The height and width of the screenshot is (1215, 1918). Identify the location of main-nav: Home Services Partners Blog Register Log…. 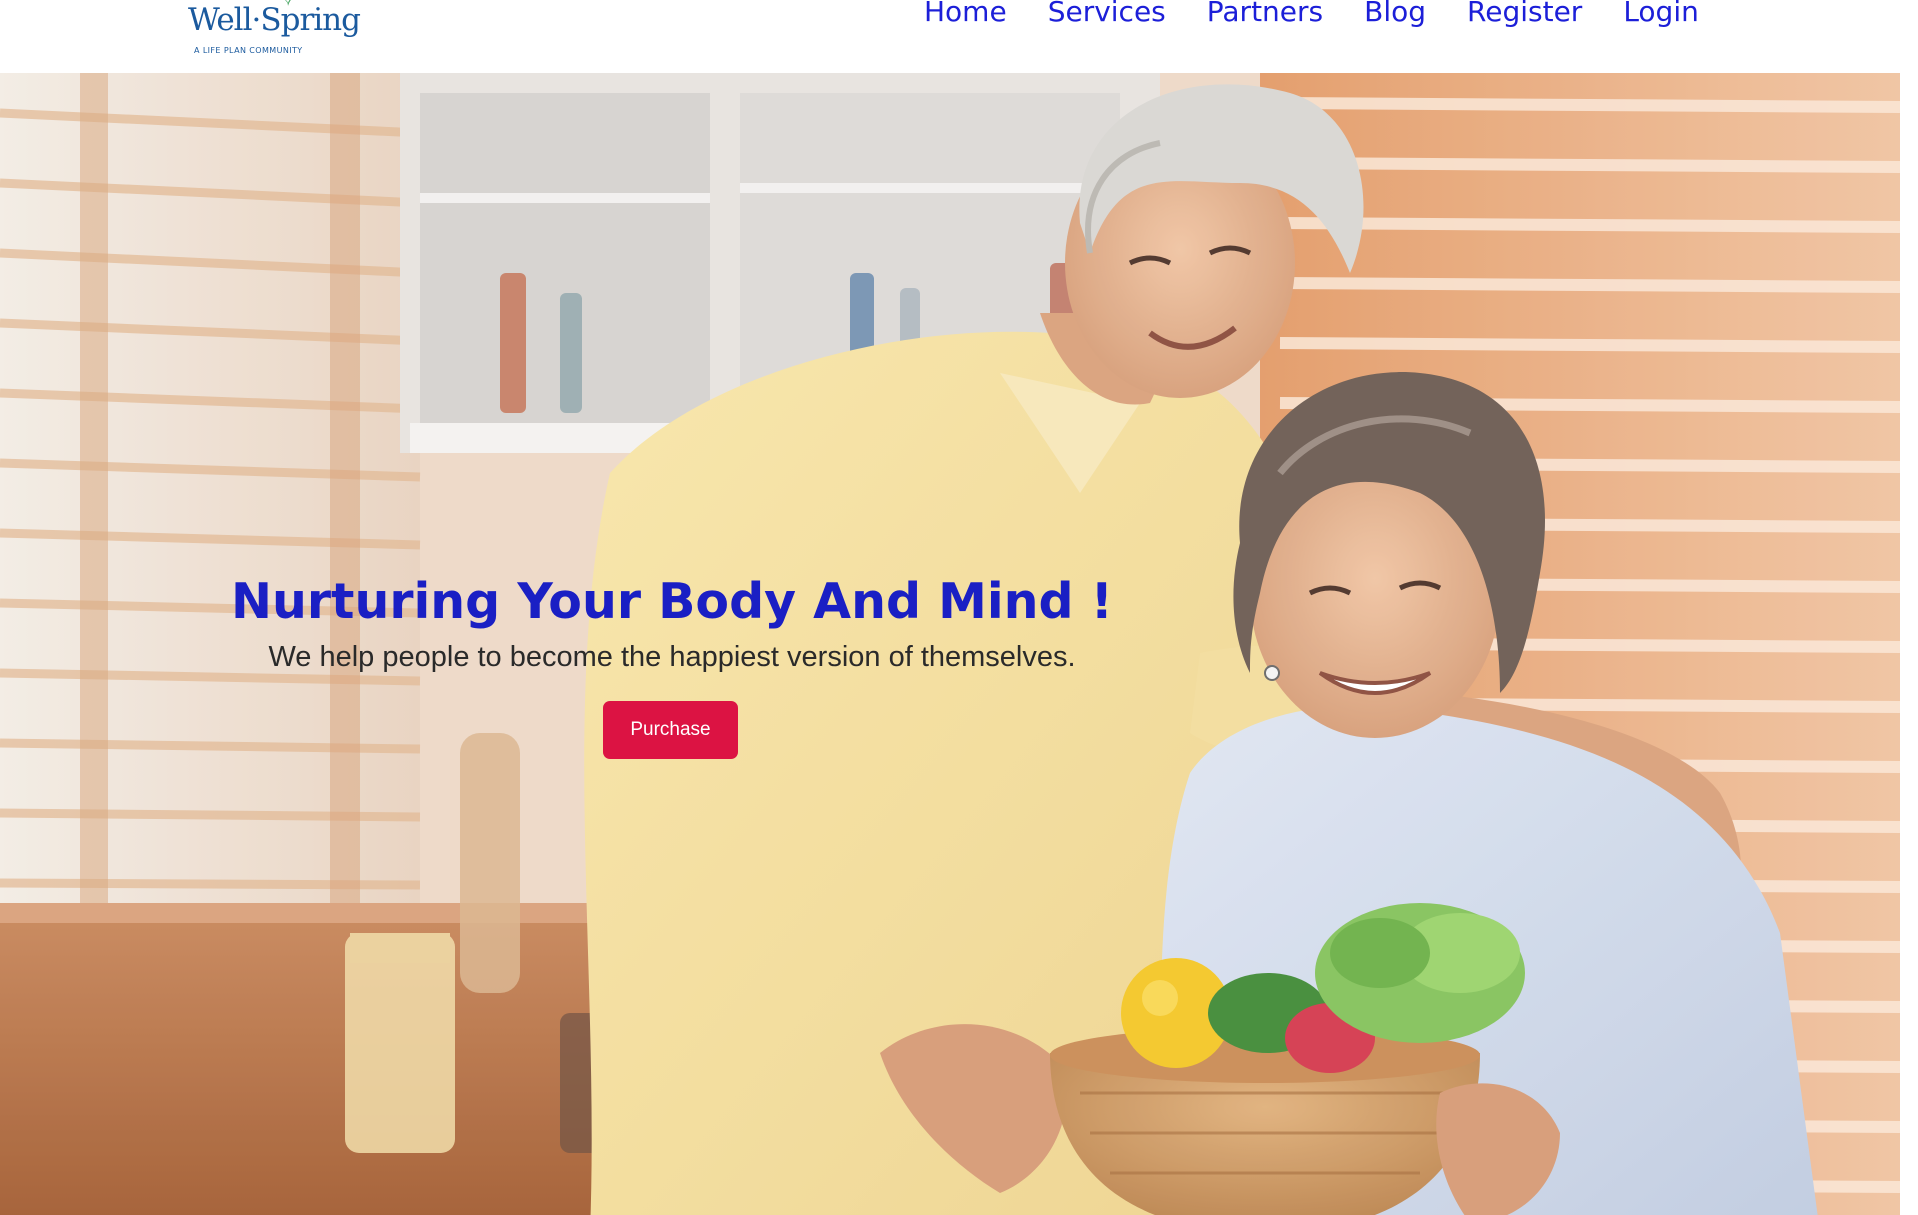
(1332, 16).